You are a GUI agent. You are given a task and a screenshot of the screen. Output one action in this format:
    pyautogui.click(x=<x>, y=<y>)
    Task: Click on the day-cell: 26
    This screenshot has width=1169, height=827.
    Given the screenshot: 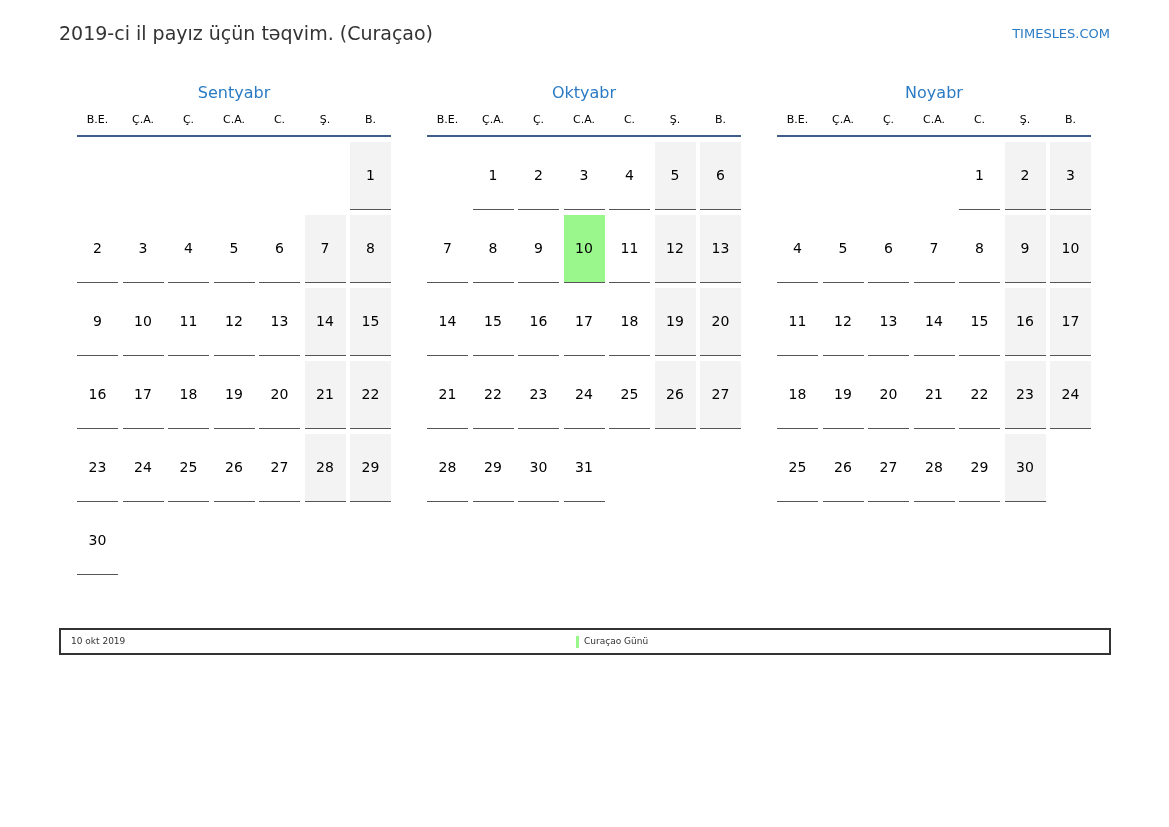 What is the action you would take?
    pyautogui.click(x=675, y=394)
    